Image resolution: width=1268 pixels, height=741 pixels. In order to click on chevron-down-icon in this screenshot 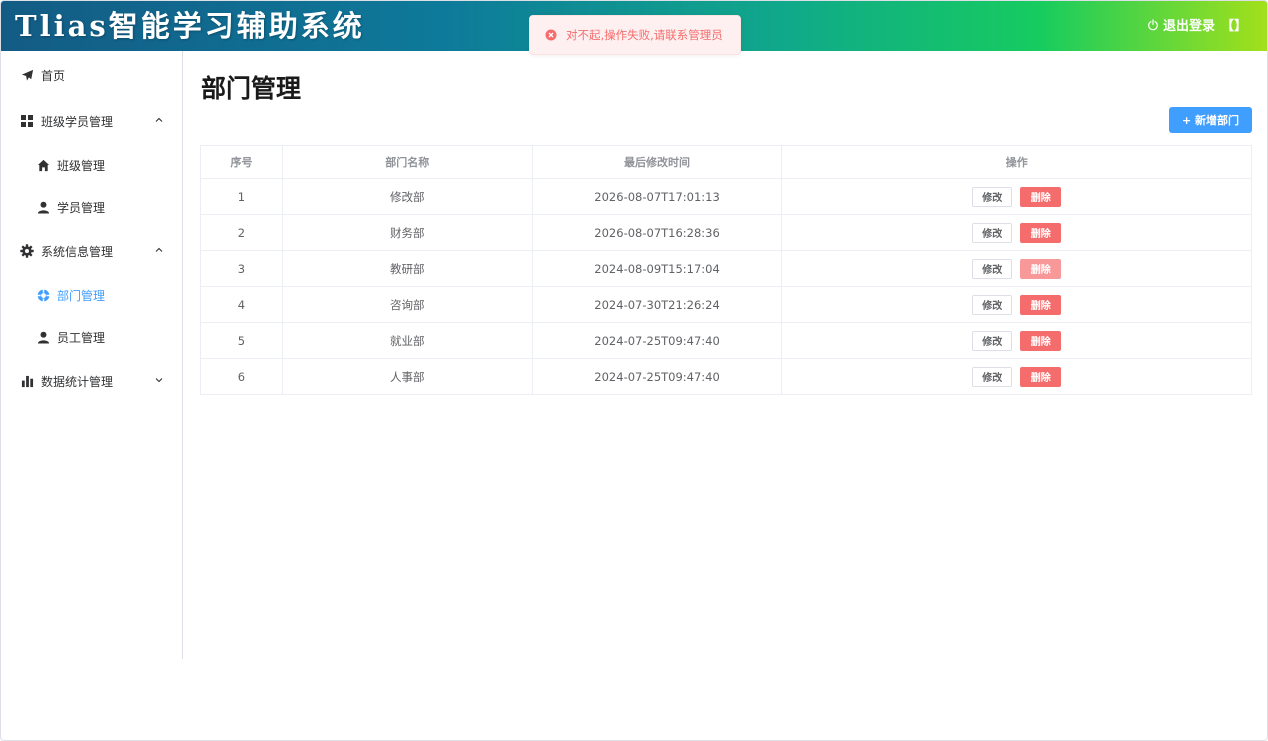, I will do `click(159, 380)`.